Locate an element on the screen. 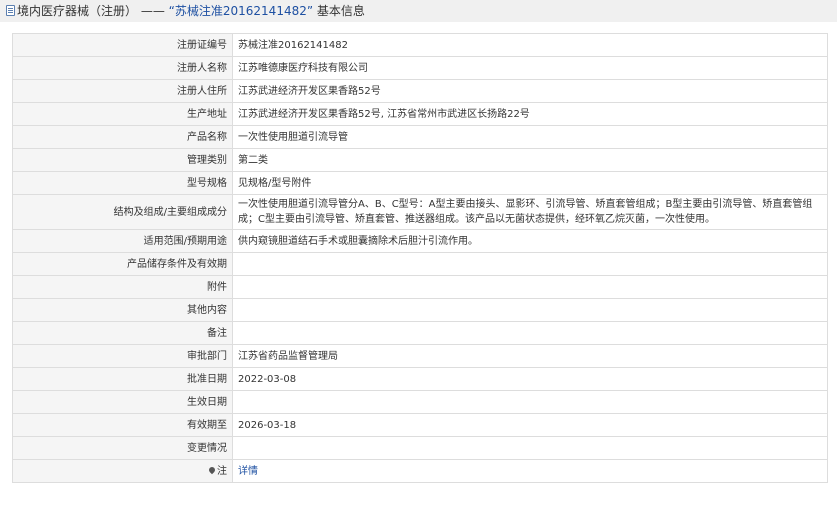 This screenshot has width=837, height=515. row-value: 2026-03-18 is located at coordinates (530, 425).